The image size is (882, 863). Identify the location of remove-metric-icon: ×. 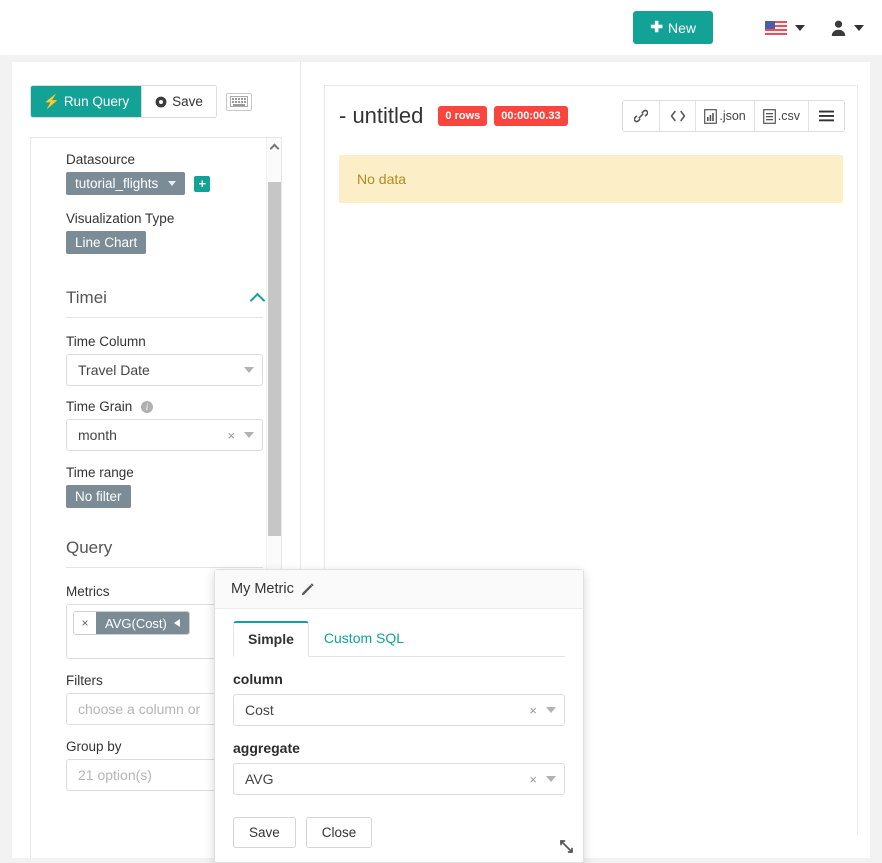
(85, 623).